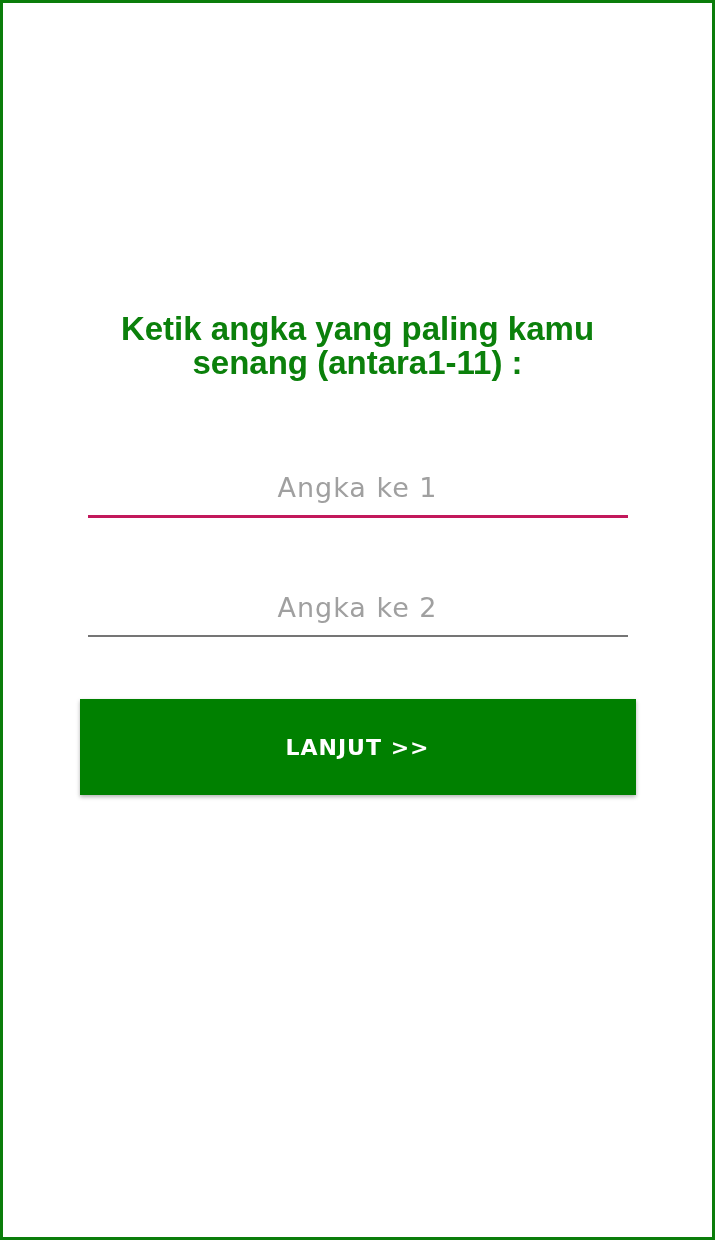 This screenshot has height=1240, width=715. What do you see at coordinates (357, 346) in the screenshot?
I see `prompt-heading: Ketik angka yang paling kamu senang (antara1-11) :` at bounding box center [357, 346].